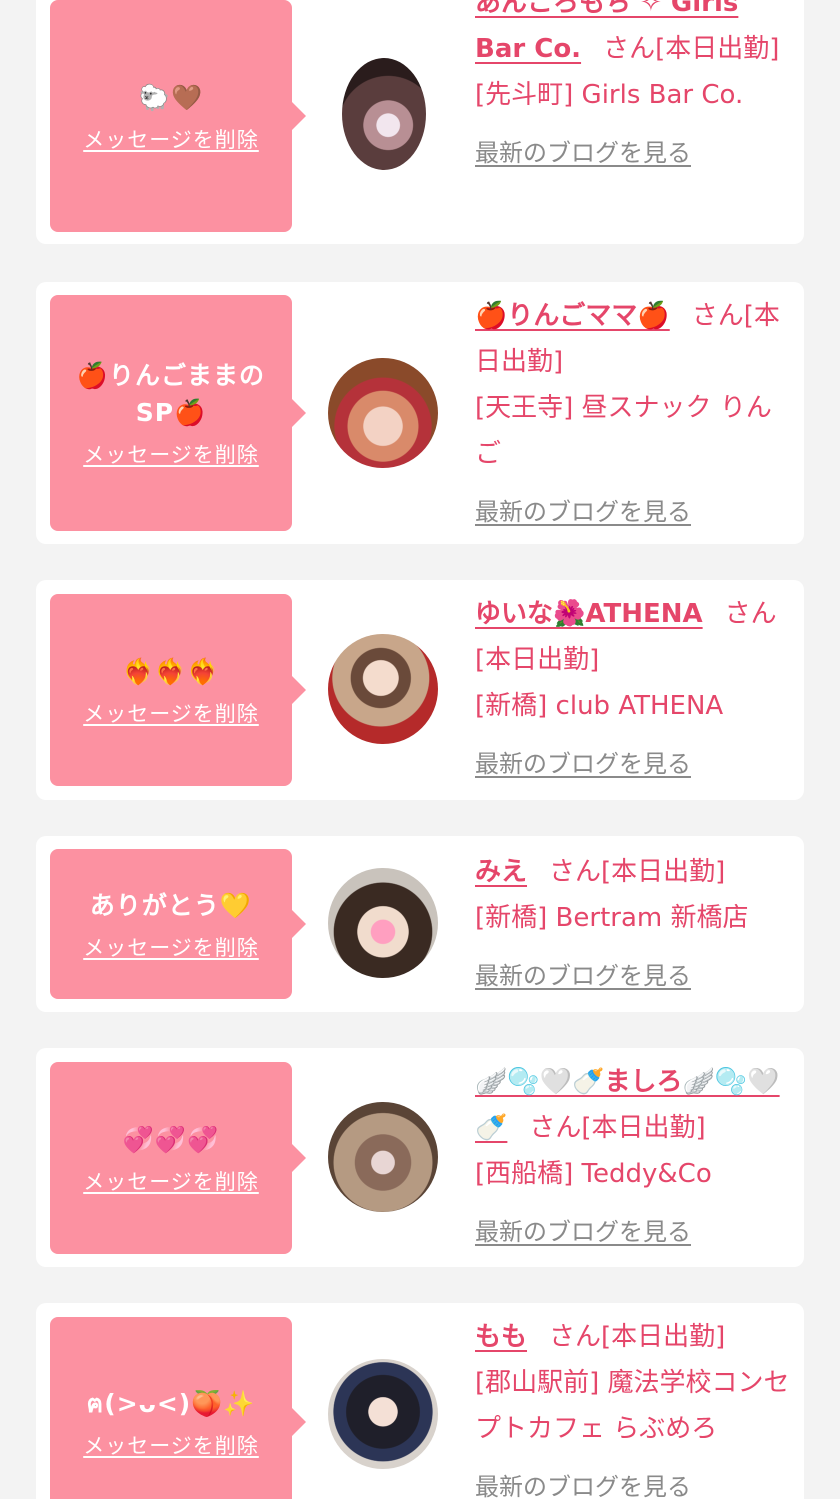  Describe the element at coordinates (593, 1174) in the screenshot. I see `shop-name: [西船橋] Teddy&Co` at that location.